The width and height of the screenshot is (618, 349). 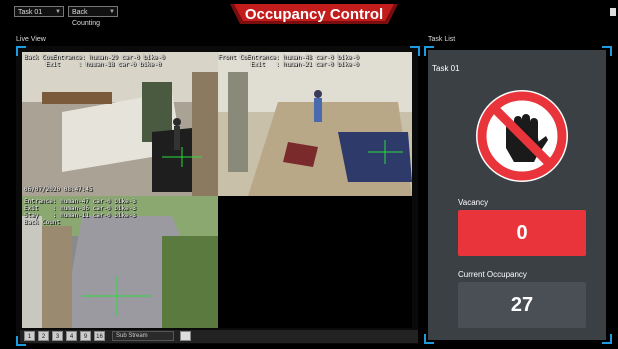 What do you see at coordinates (57, 336) in the screenshot?
I see `layout-3-button: 3` at bounding box center [57, 336].